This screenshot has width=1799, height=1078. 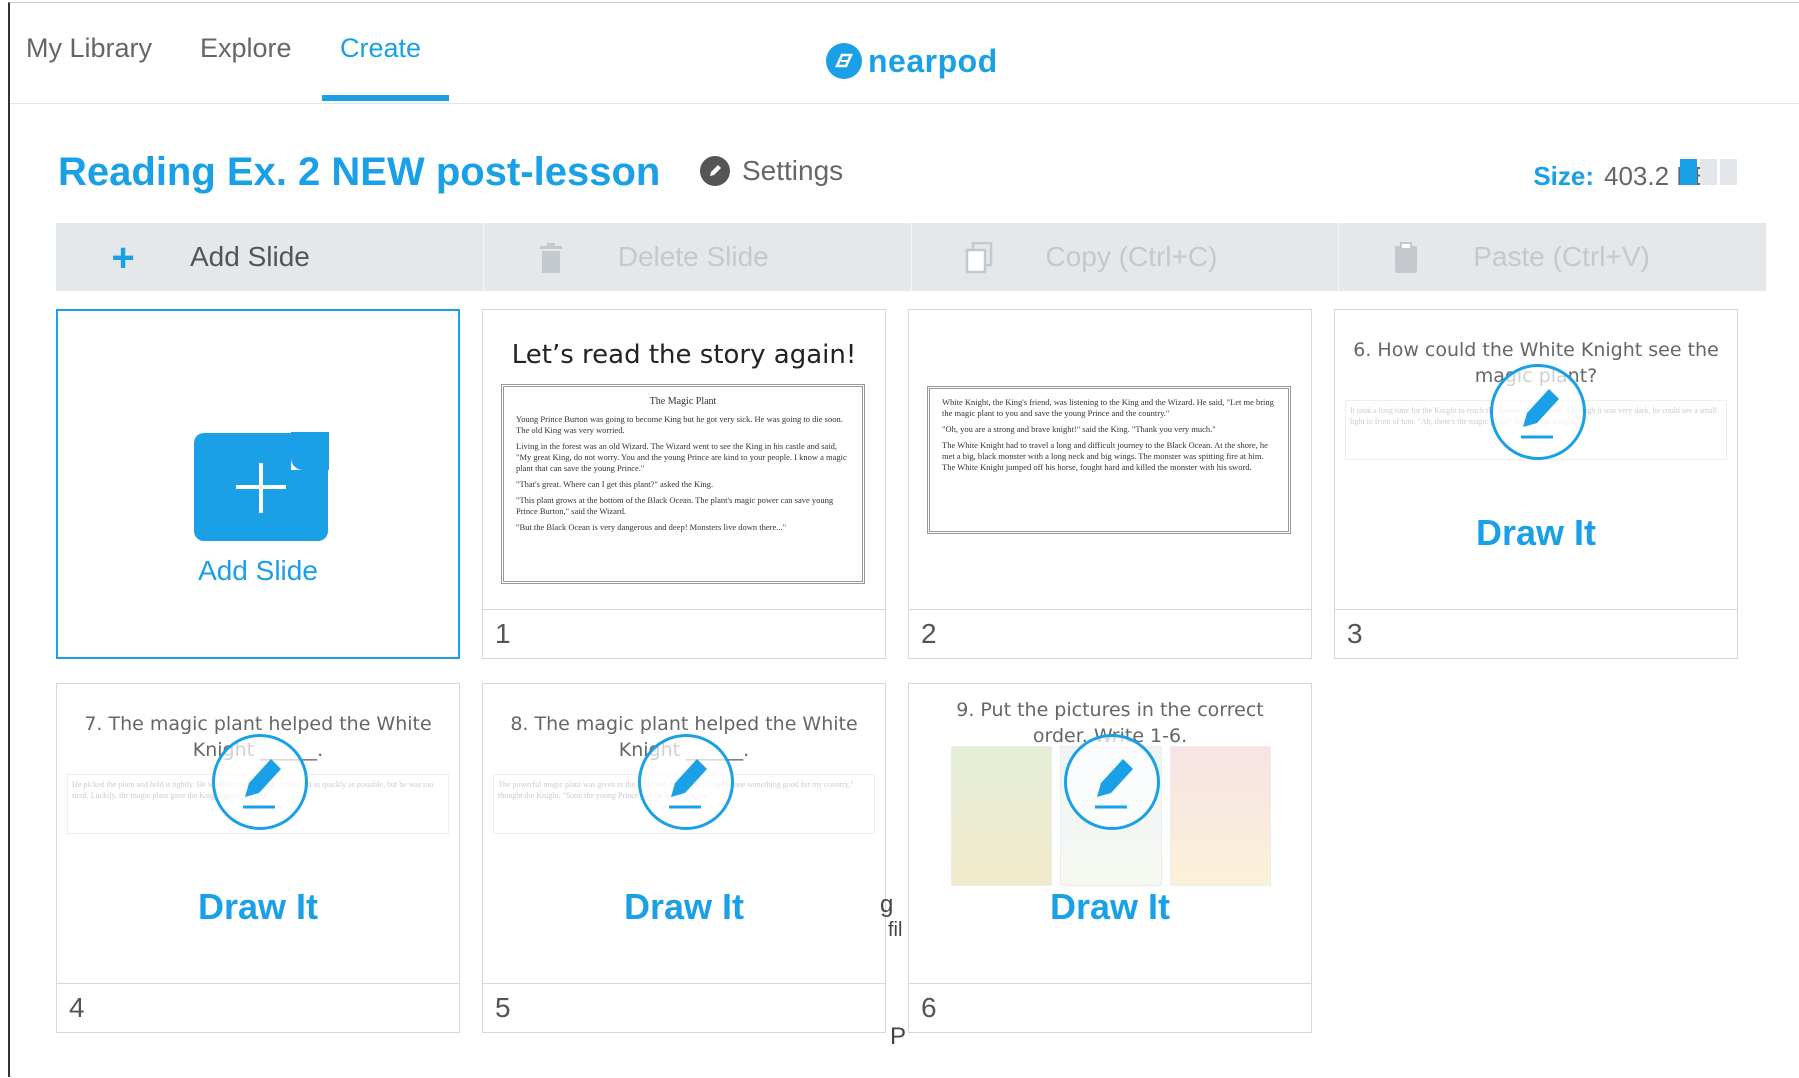 What do you see at coordinates (359, 172) in the screenshot?
I see `lesson-title: Reading Ex. 2 NEW post-lesson` at bounding box center [359, 172].